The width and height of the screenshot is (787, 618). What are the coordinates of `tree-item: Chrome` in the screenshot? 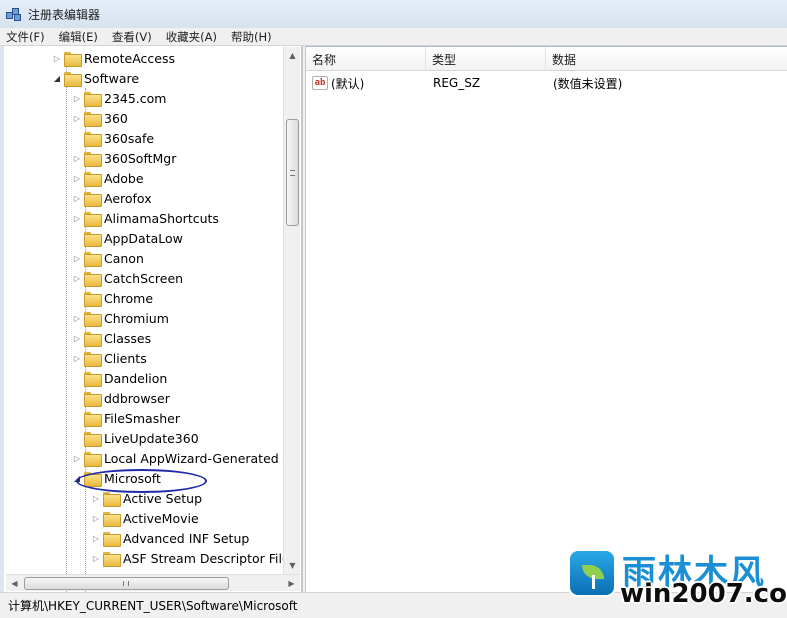 It's located at (112, 298).